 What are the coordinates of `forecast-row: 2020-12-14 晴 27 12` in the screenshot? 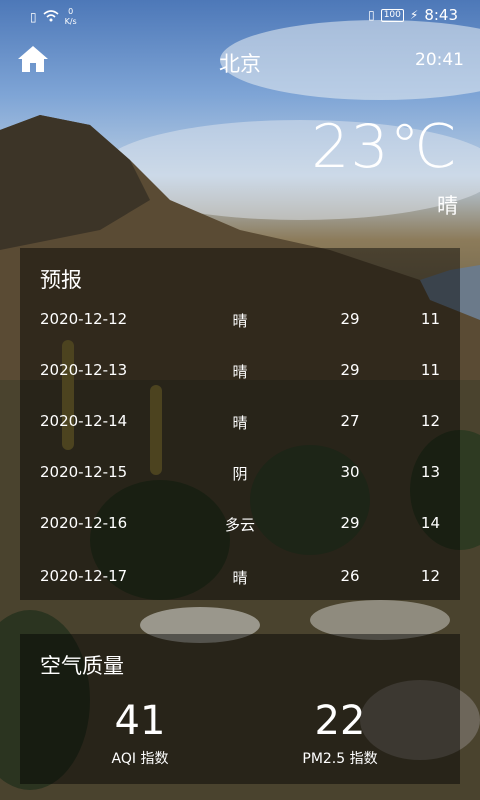 It's located at (240, 427).